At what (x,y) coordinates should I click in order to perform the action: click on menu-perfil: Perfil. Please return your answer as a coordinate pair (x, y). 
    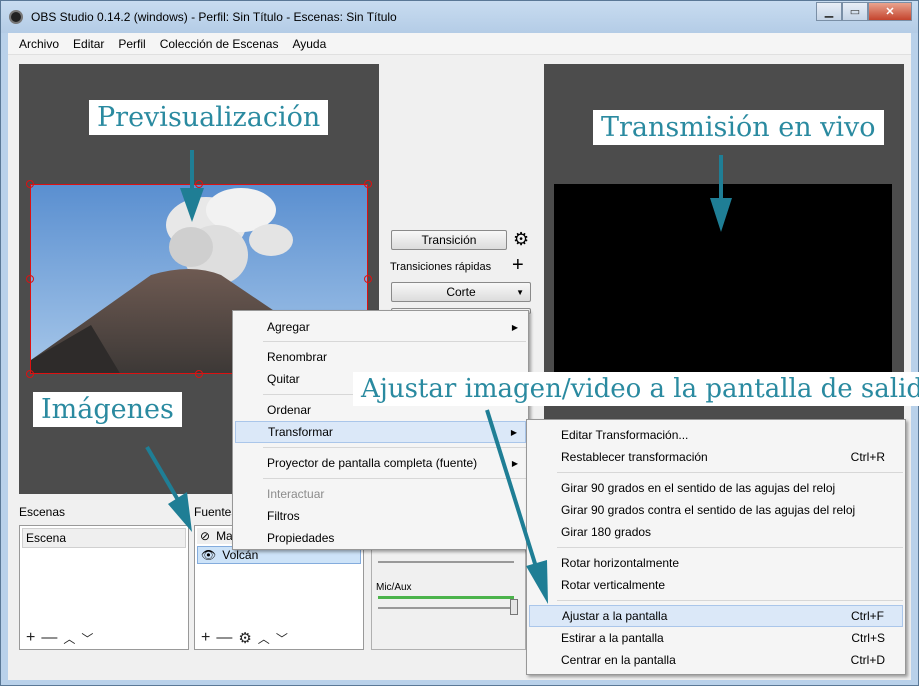
    Looking at the image, I should click on (131, 44).